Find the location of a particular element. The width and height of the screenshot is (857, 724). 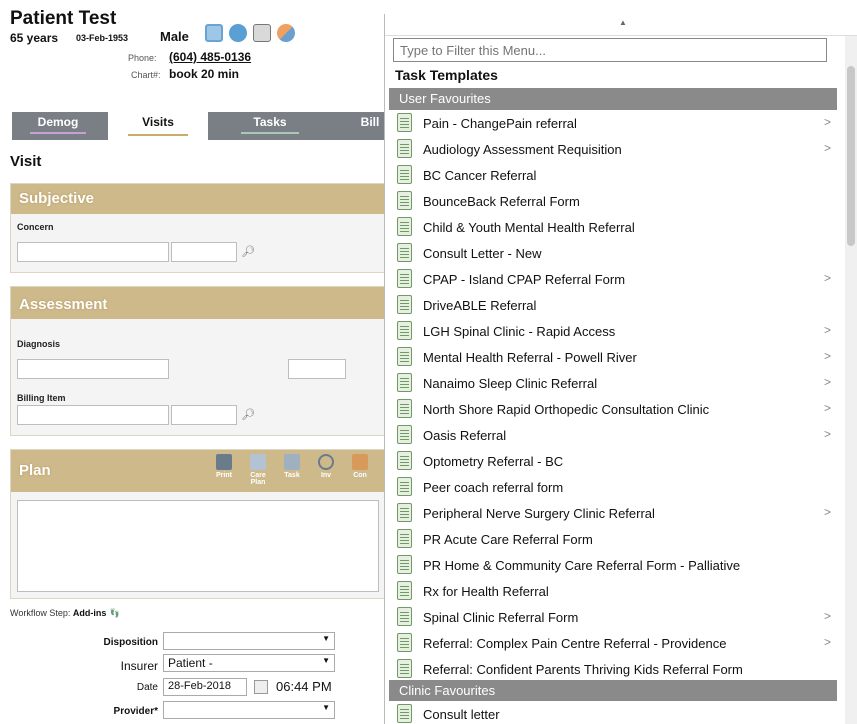

menu-item: Peer coach referral form is located at coordinates (613, 488).